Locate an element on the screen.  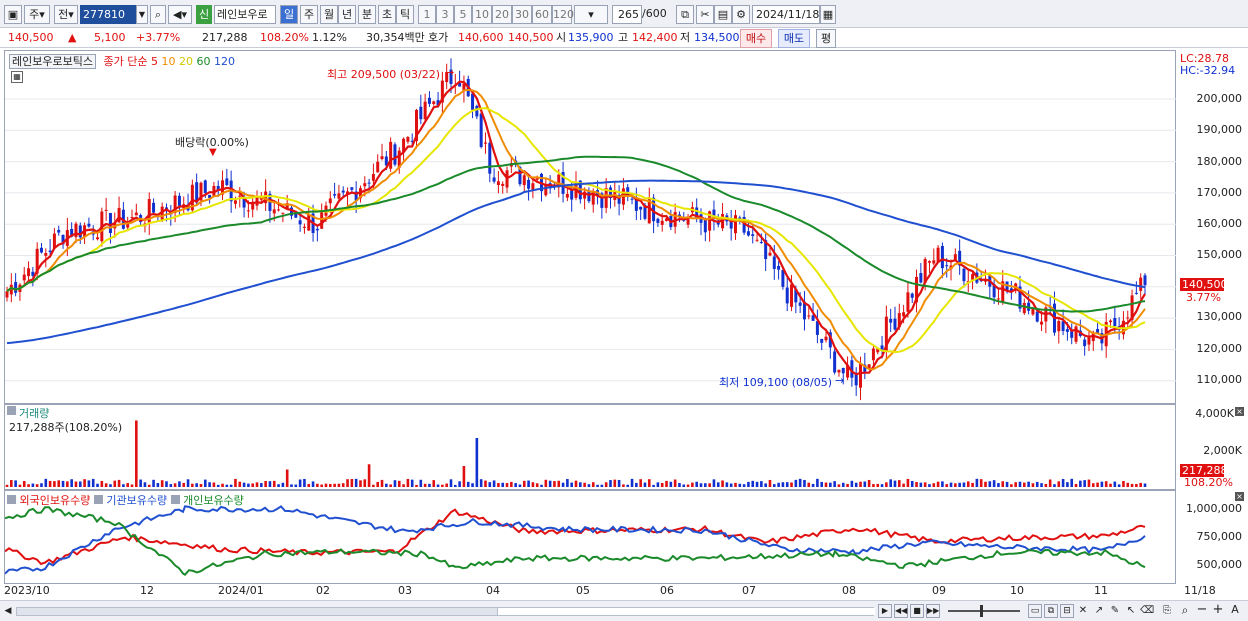
arrow-icon: ↖ is located at coordinates (1131, 611).